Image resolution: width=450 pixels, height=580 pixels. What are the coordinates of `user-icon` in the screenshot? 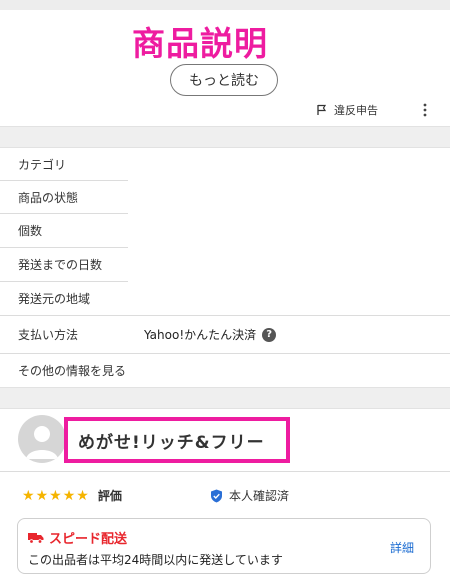 It's located at (42, 442).